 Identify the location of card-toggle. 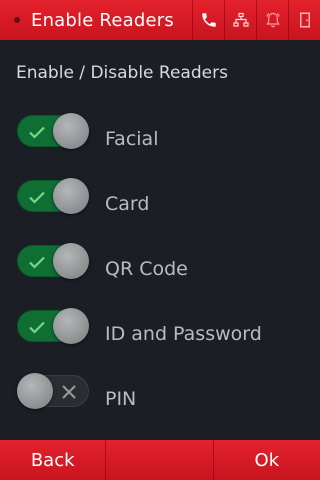
(53, 196).